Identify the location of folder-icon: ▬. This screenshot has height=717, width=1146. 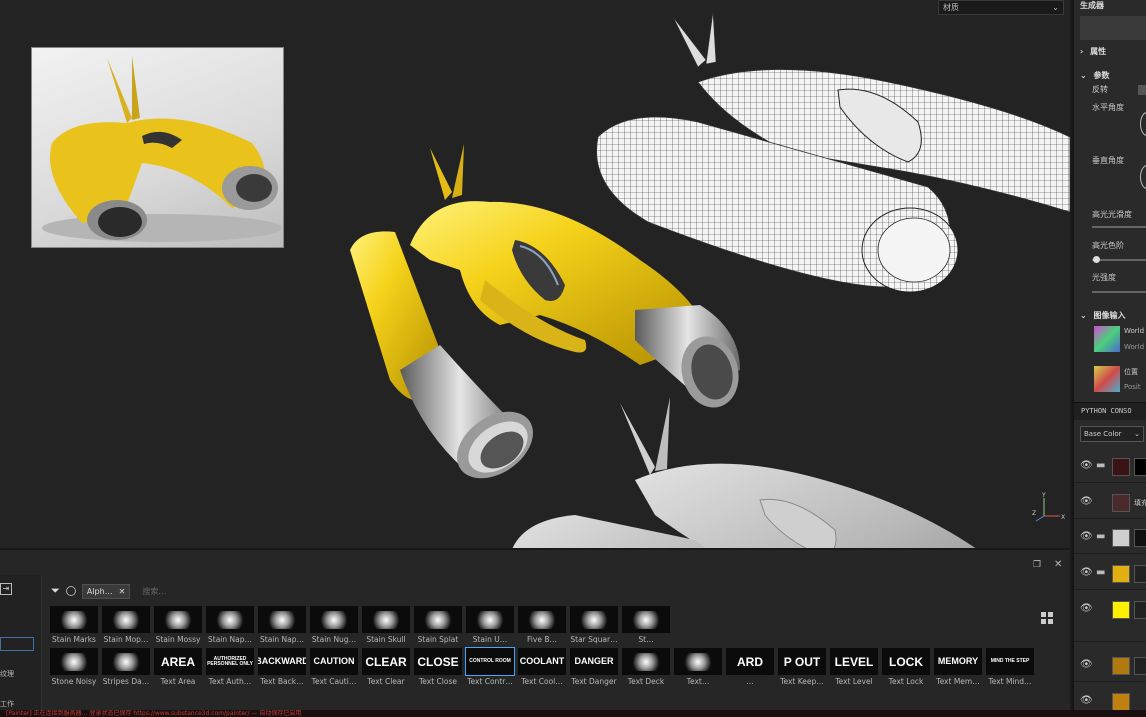
(1101, 536).